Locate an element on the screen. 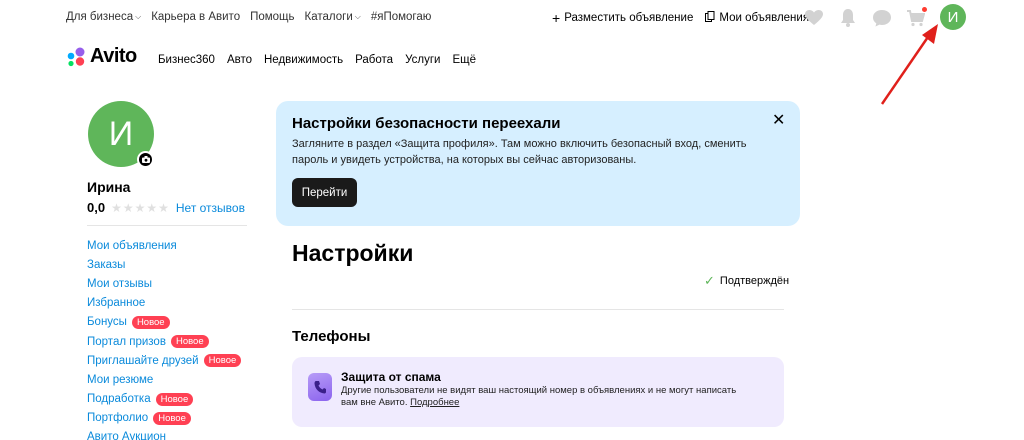 The image size is (1024, 440). main-nav-item: Бизнес360 is located at coordinates (186, 60).